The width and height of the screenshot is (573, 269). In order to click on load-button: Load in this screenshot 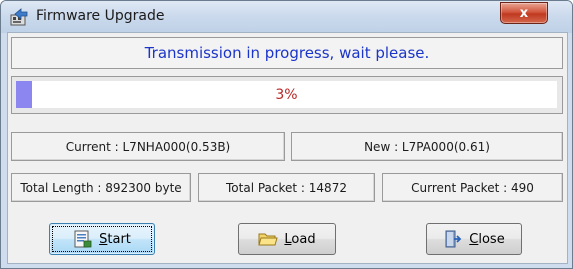, I will do `click(287, 239)`.